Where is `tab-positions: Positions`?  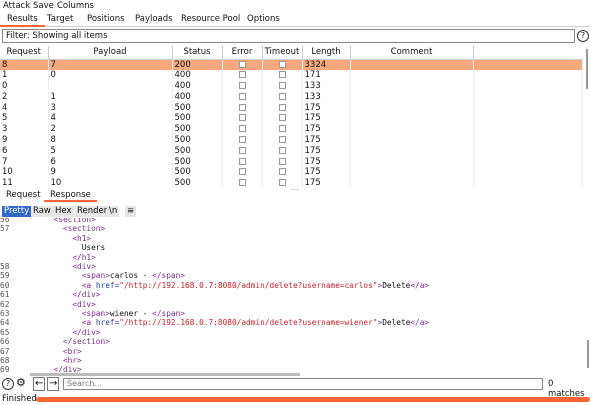
tab-positions: Positions is located at coordinates (106, 20).